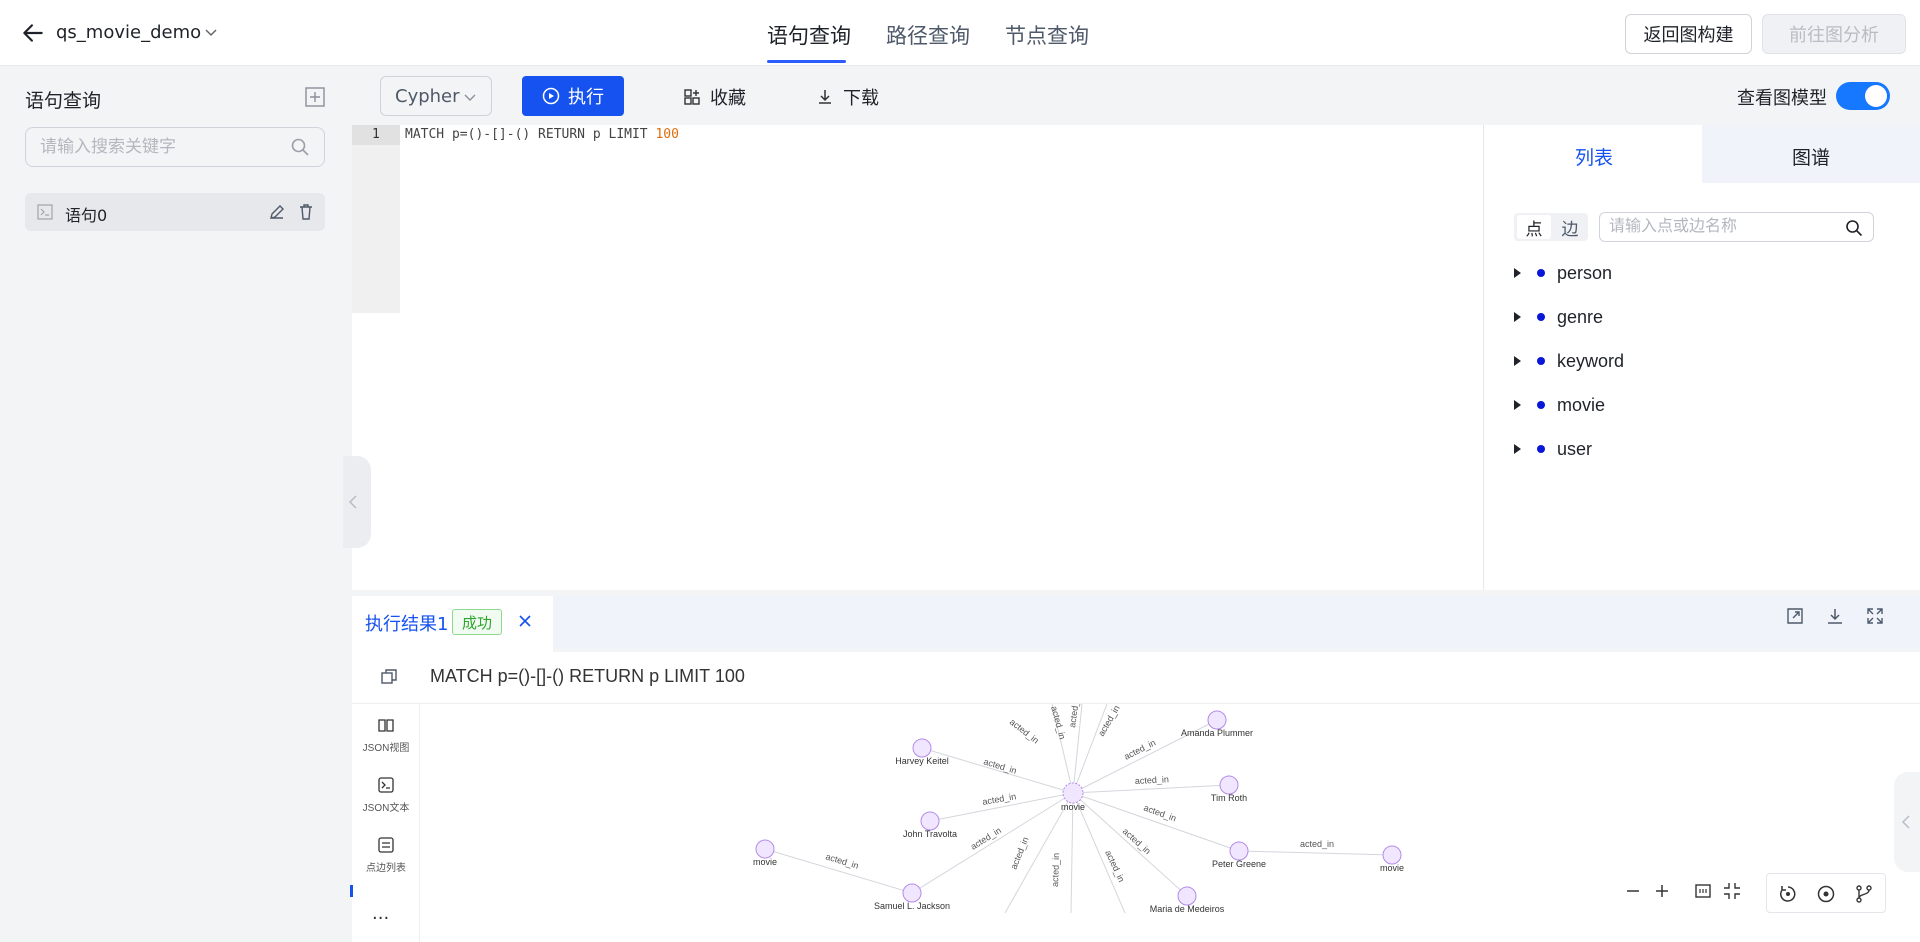 The width and height of the screenshot is (1920, 942). I want to click on close-icon, so click(525, 621).